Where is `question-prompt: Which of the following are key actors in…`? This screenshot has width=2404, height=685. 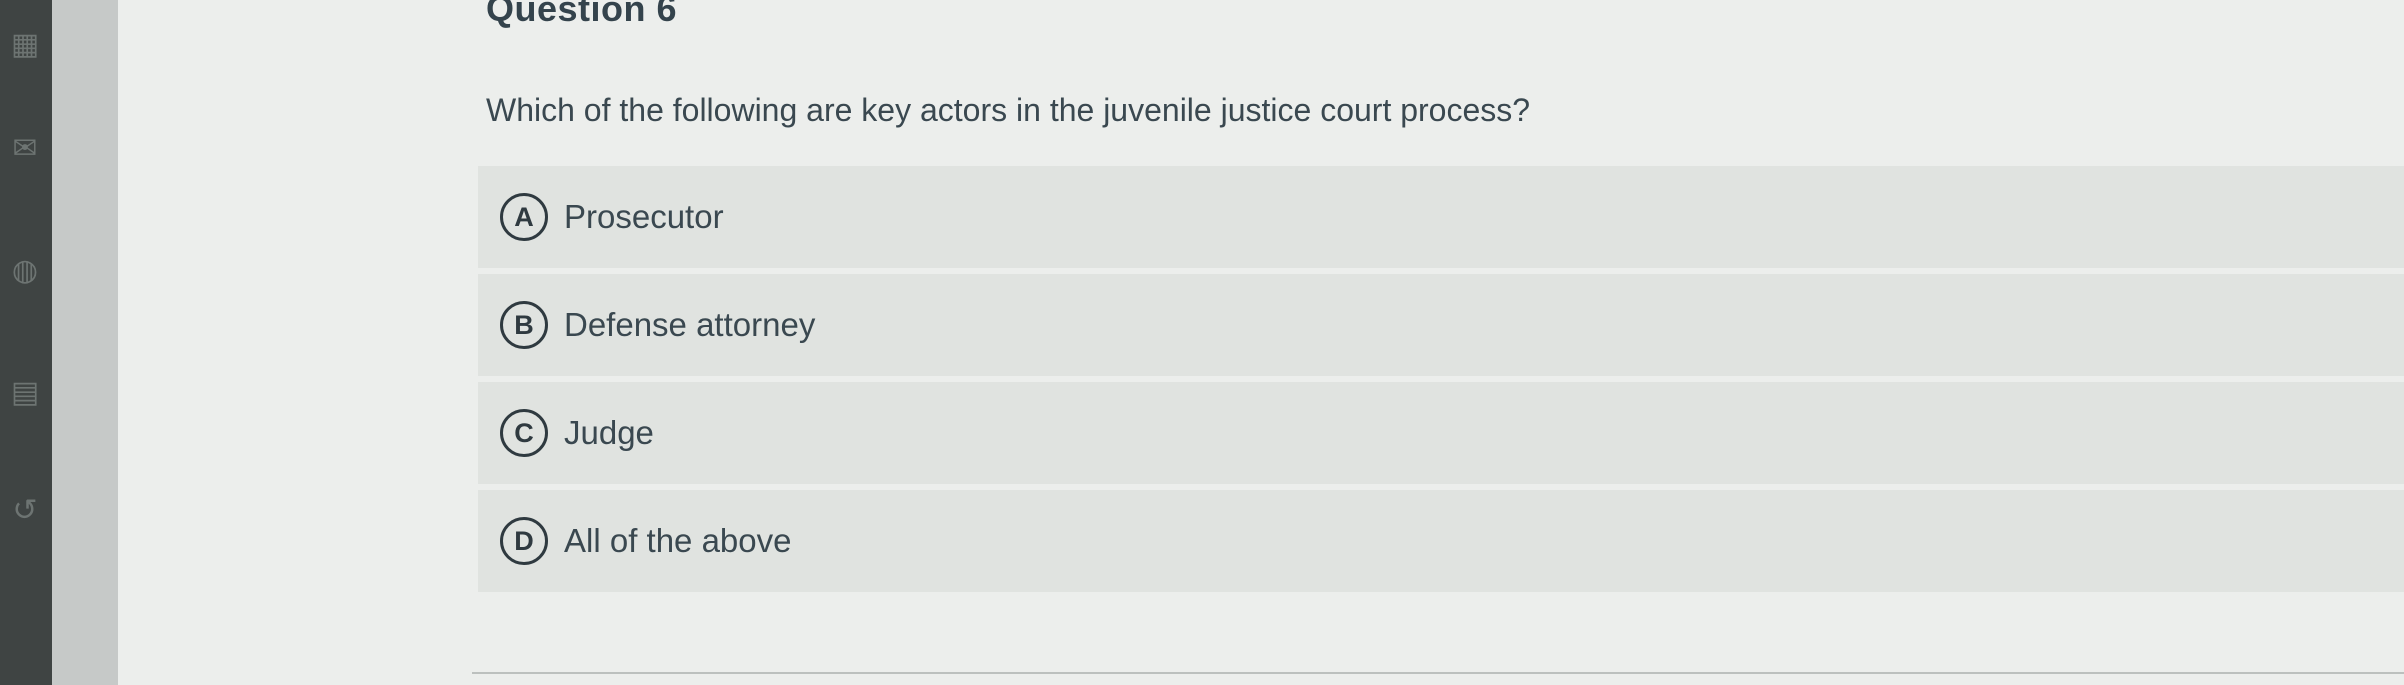 question-prompt: Which of the following are key actors in… is located at coordinates (1008, 110).